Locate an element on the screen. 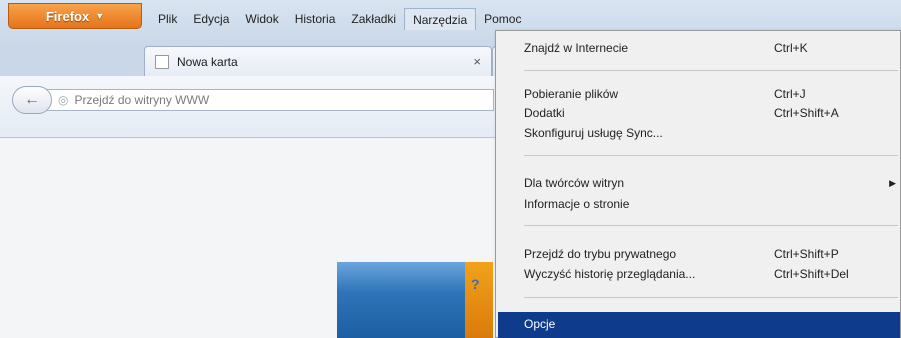 The width and height of the screenshot is (901, 338). blank-page-icon is located at coordinates (162, 61).